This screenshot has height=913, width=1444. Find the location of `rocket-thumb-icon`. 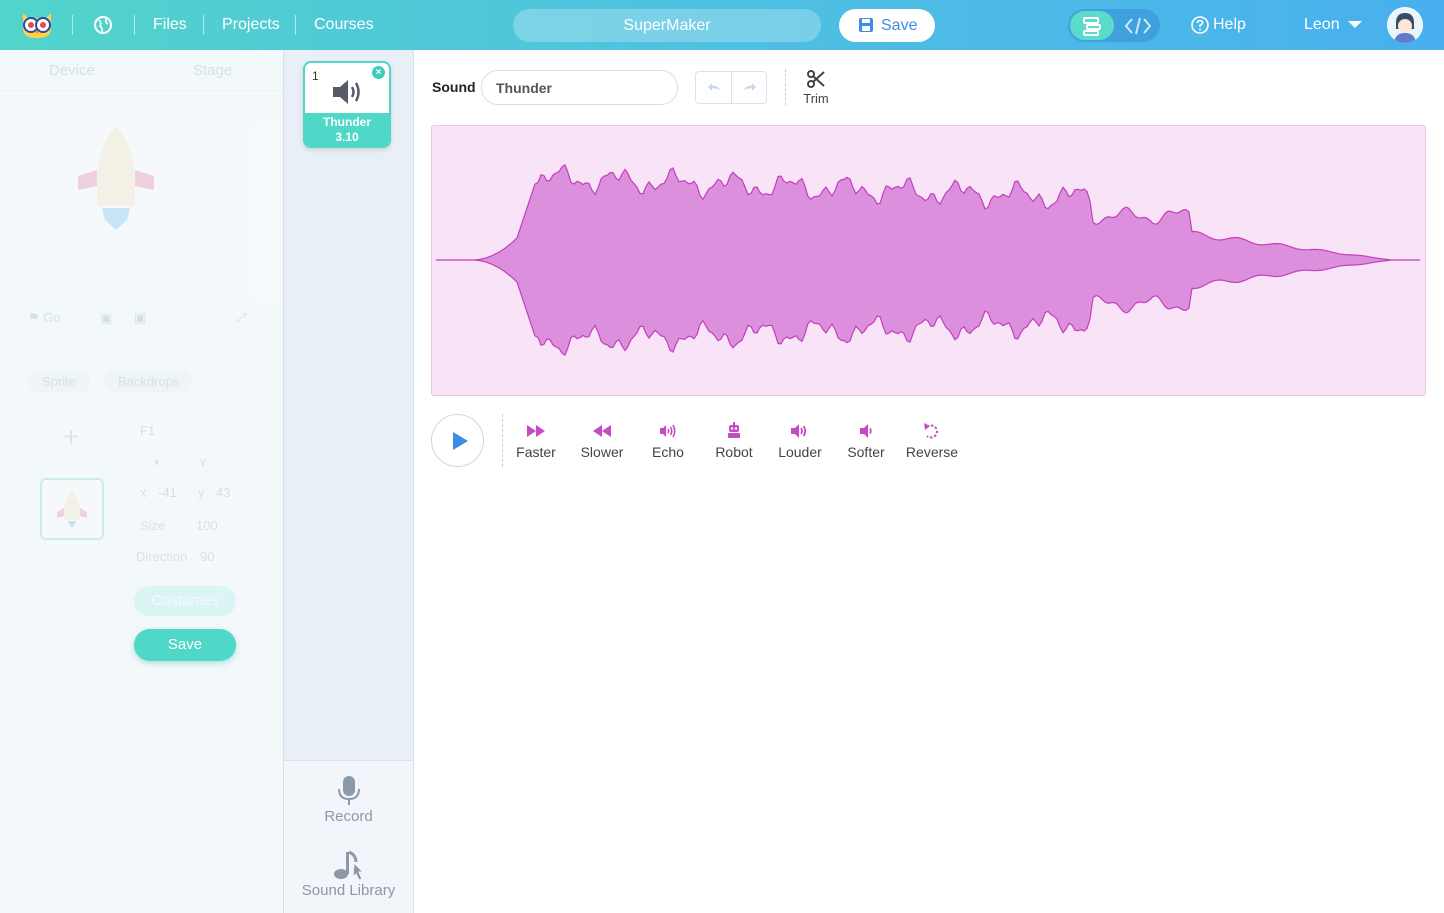

rocket-thumb-icon is located at coordinates (72, 509).